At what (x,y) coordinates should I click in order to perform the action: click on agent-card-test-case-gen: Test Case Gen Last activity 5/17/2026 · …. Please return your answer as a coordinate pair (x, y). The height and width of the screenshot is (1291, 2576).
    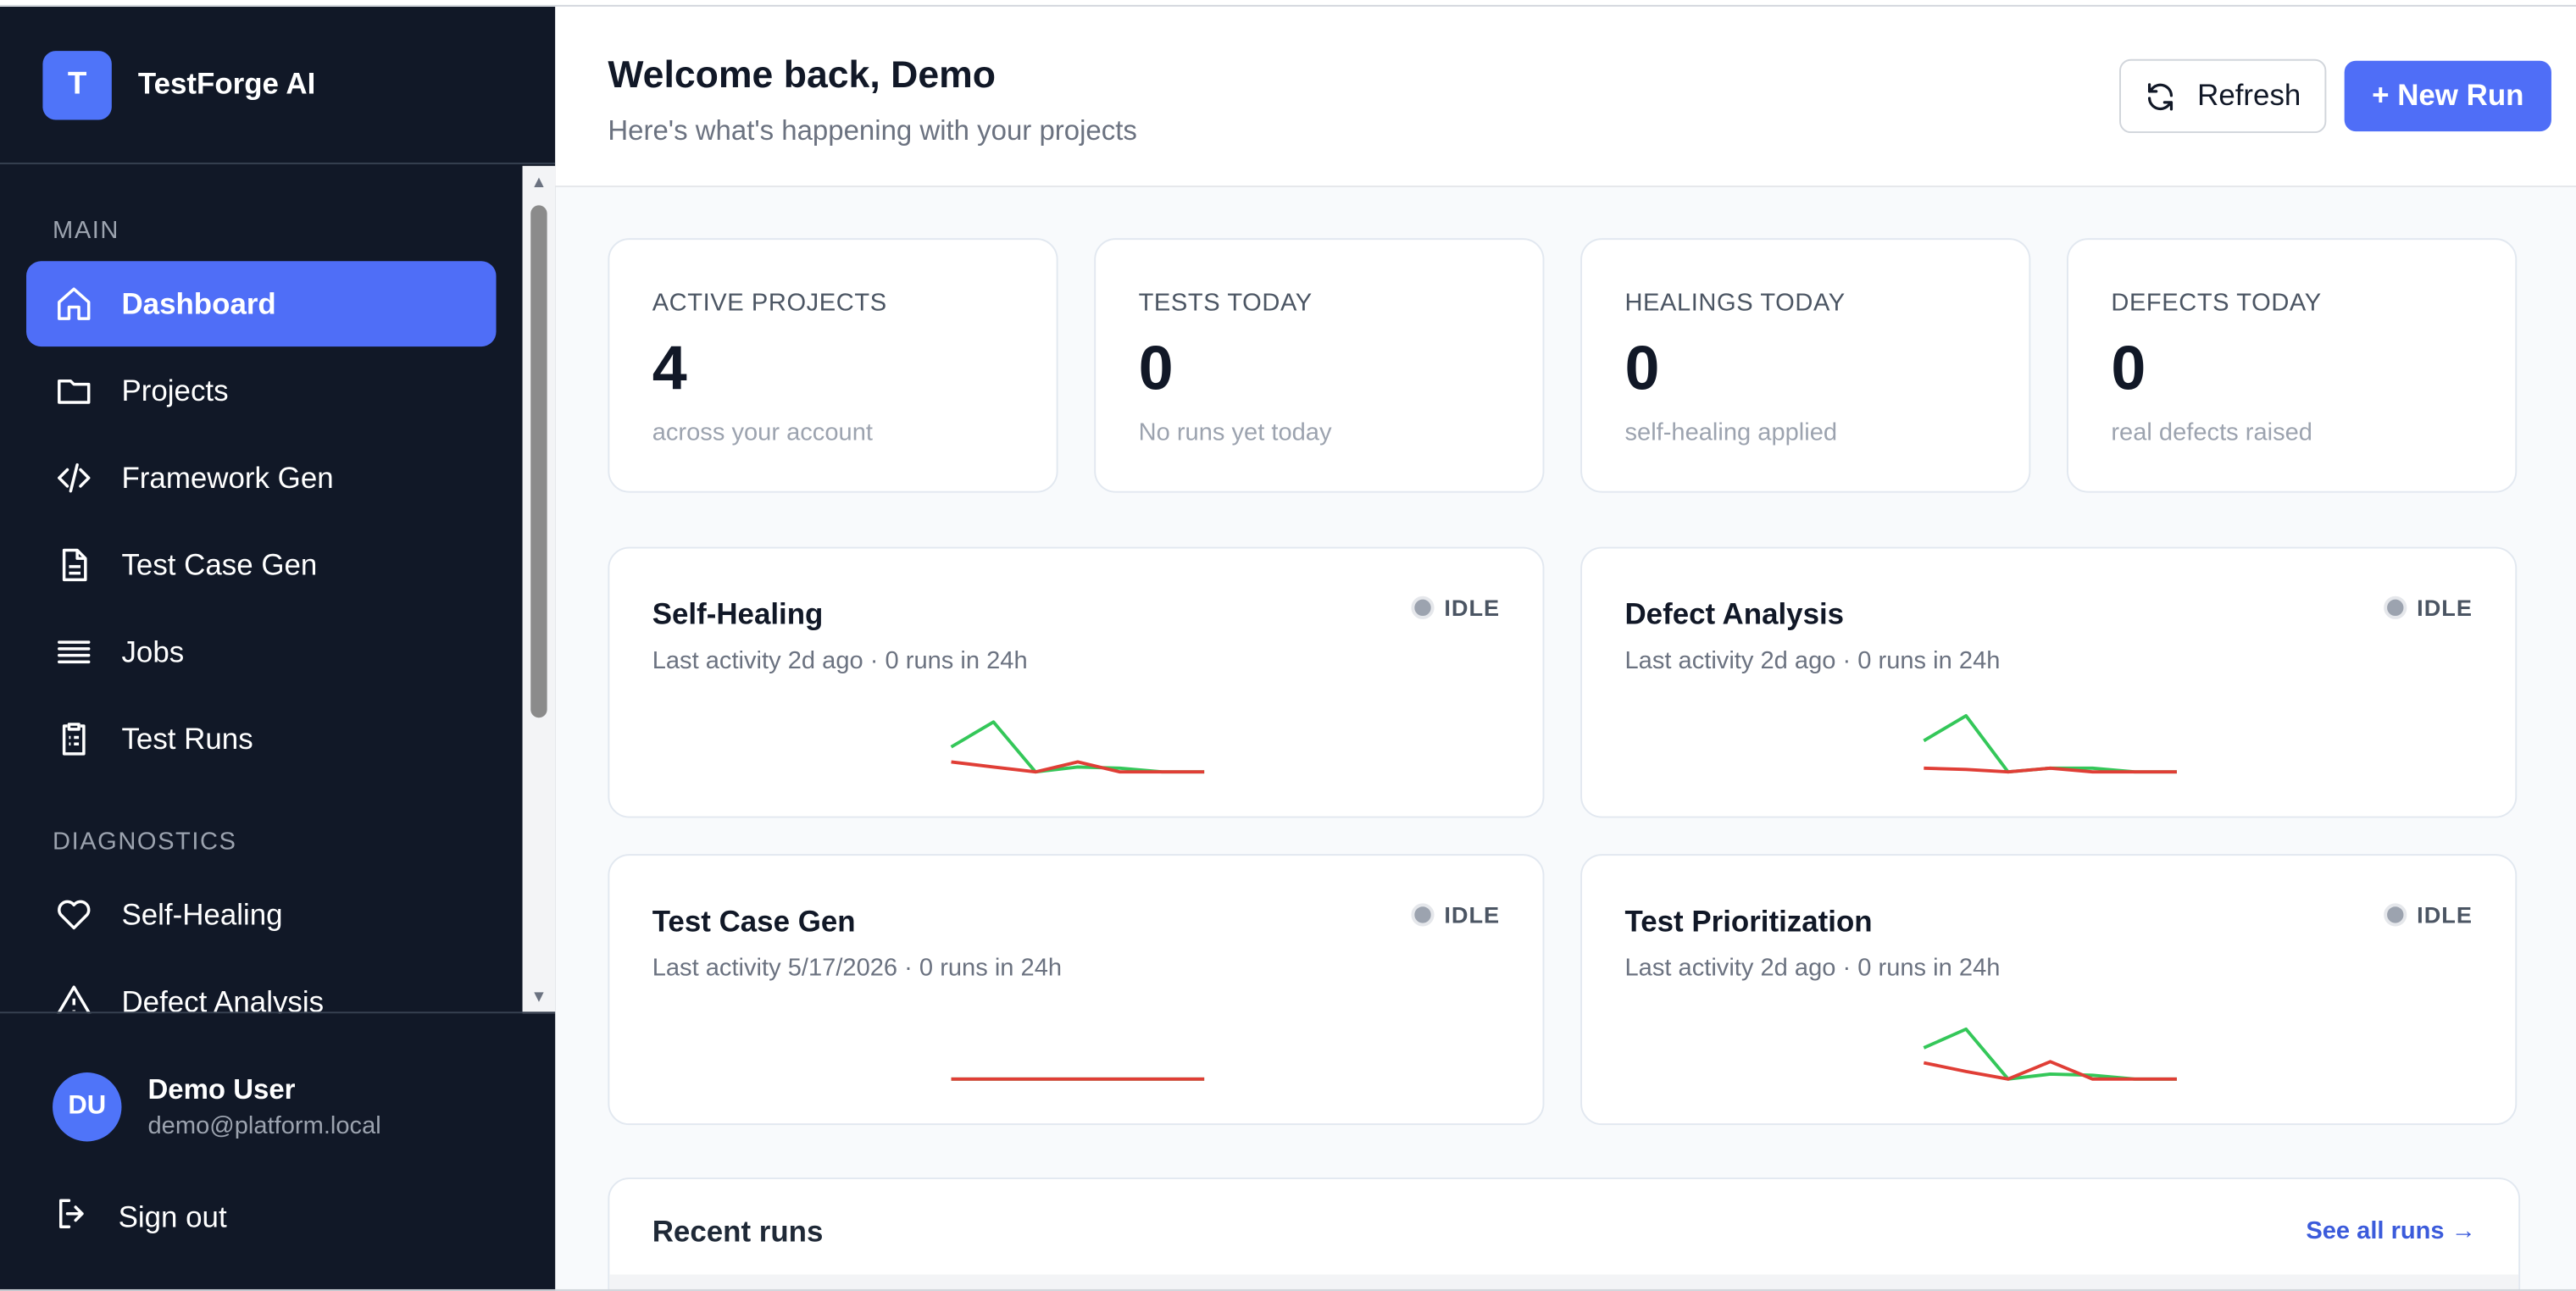
    Looking at the image, I should click on (1076, 990).